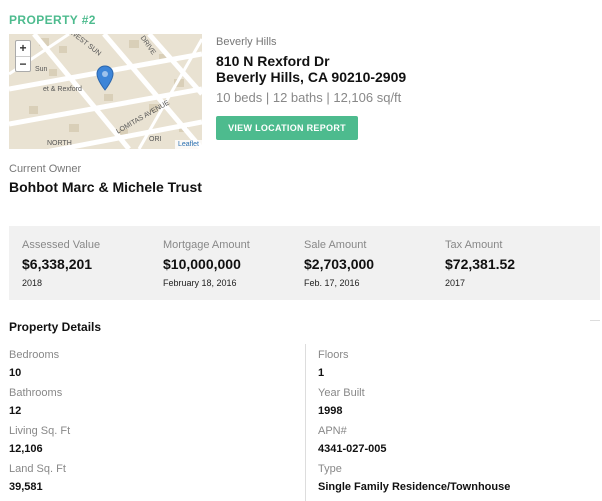 Image resolution: width=602 pixels, height=501 pixels. What do you see at coordinates (246, 42) in the screenshot?
I see `address-city: Beverly Hills` at bounding box center [246, 42].